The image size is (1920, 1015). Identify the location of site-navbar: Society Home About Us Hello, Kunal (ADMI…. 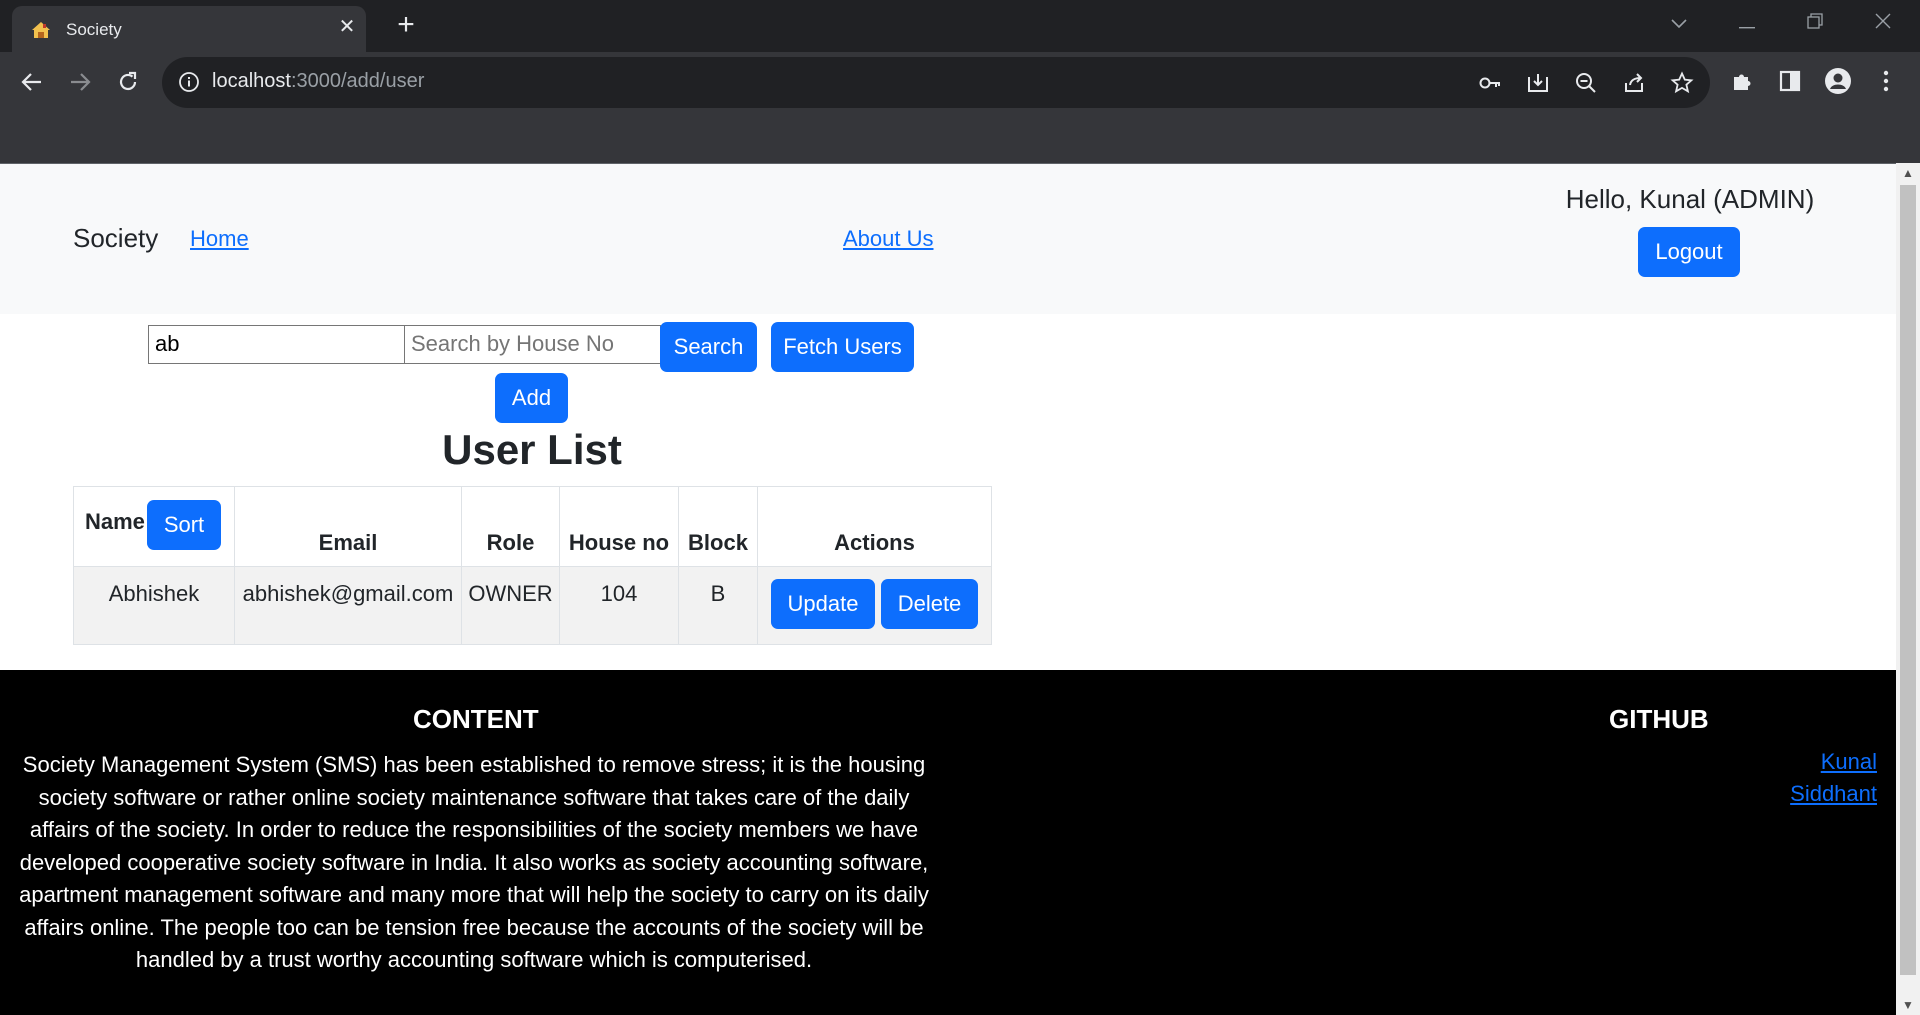
(948, 239).